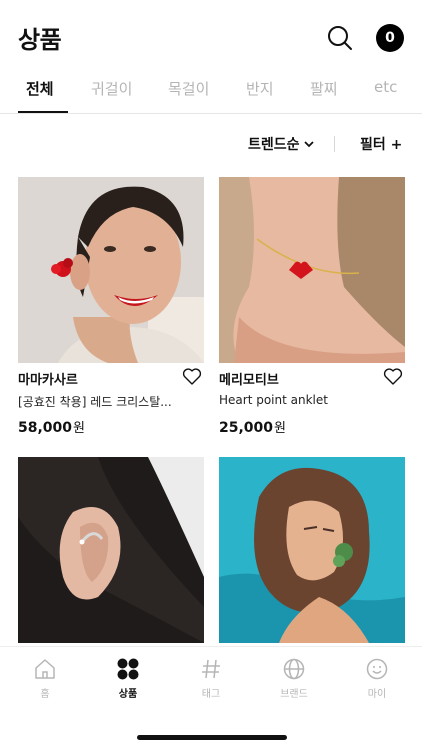  What do you see at coordinates (294, 669) in the screenshot?
I see `globe-icon` at bounding box center [294, 669].